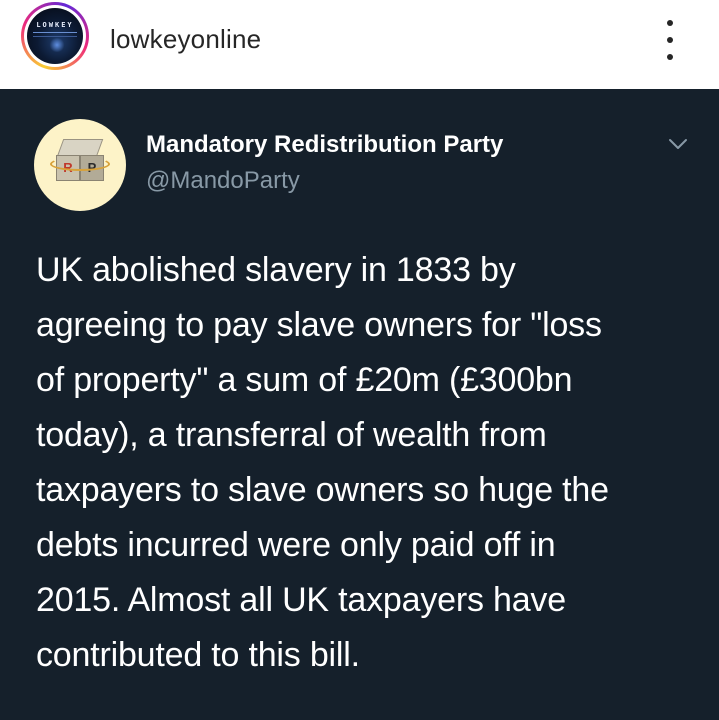 This screenshot has width=719, height=720. I want to click on tweet-text-line: contributed to this bill., so click(198, 655).